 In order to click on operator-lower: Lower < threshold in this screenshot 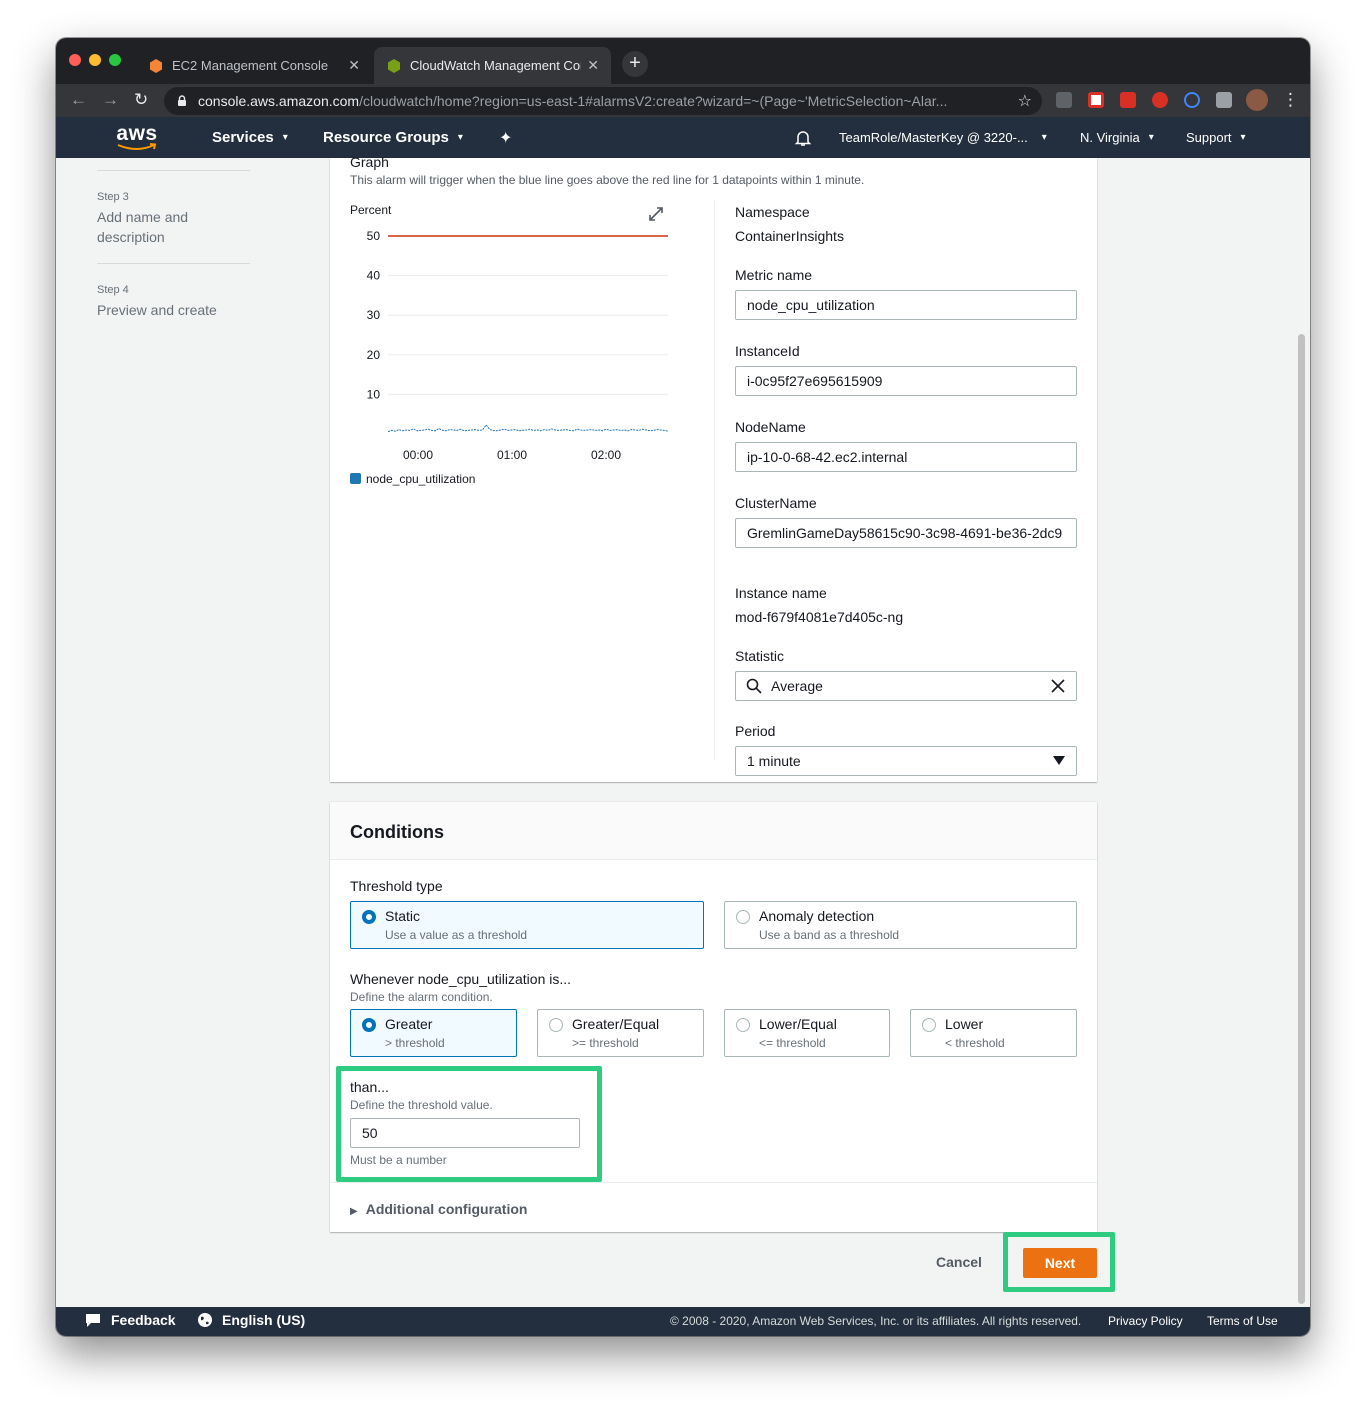, I will do `click(993, 1033)`.